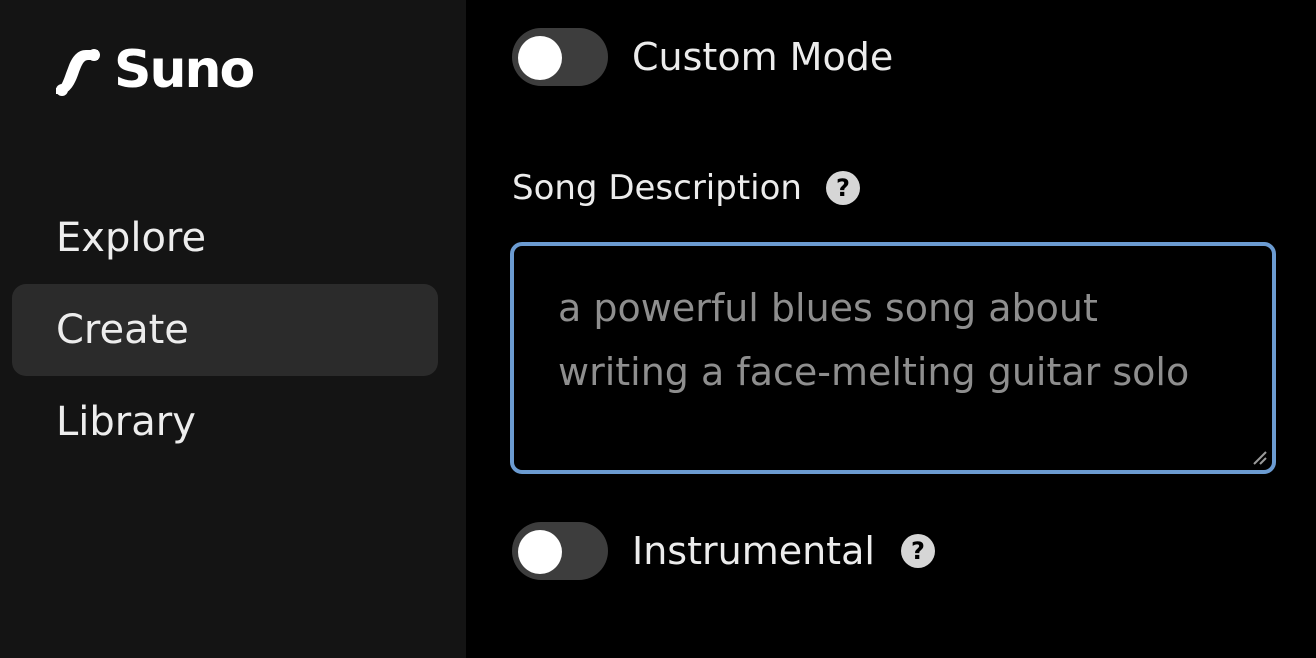  Describe the element at coordinates (78, 72) in the screenshot. I see `suno-wave-icon` at that location.